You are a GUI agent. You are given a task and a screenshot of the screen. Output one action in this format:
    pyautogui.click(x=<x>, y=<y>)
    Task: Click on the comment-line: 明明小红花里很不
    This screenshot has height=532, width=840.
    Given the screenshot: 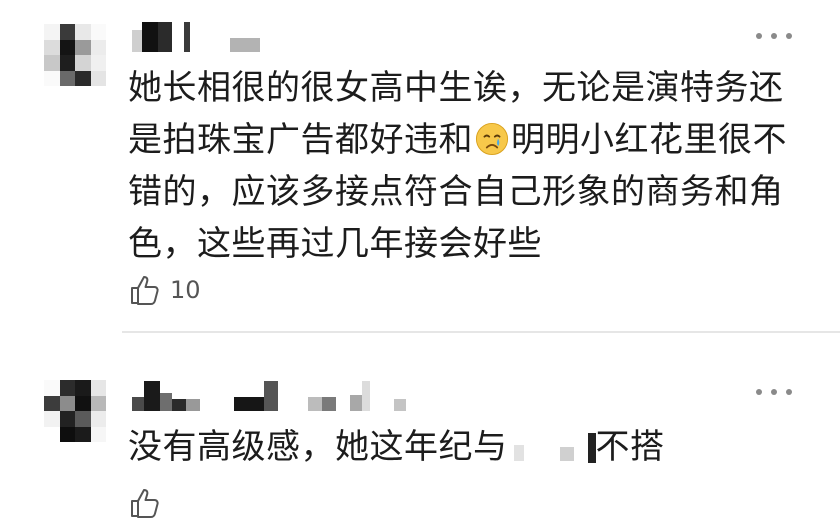 What is the action you would take?
    pyautogui.click(x=649, y=140)
    